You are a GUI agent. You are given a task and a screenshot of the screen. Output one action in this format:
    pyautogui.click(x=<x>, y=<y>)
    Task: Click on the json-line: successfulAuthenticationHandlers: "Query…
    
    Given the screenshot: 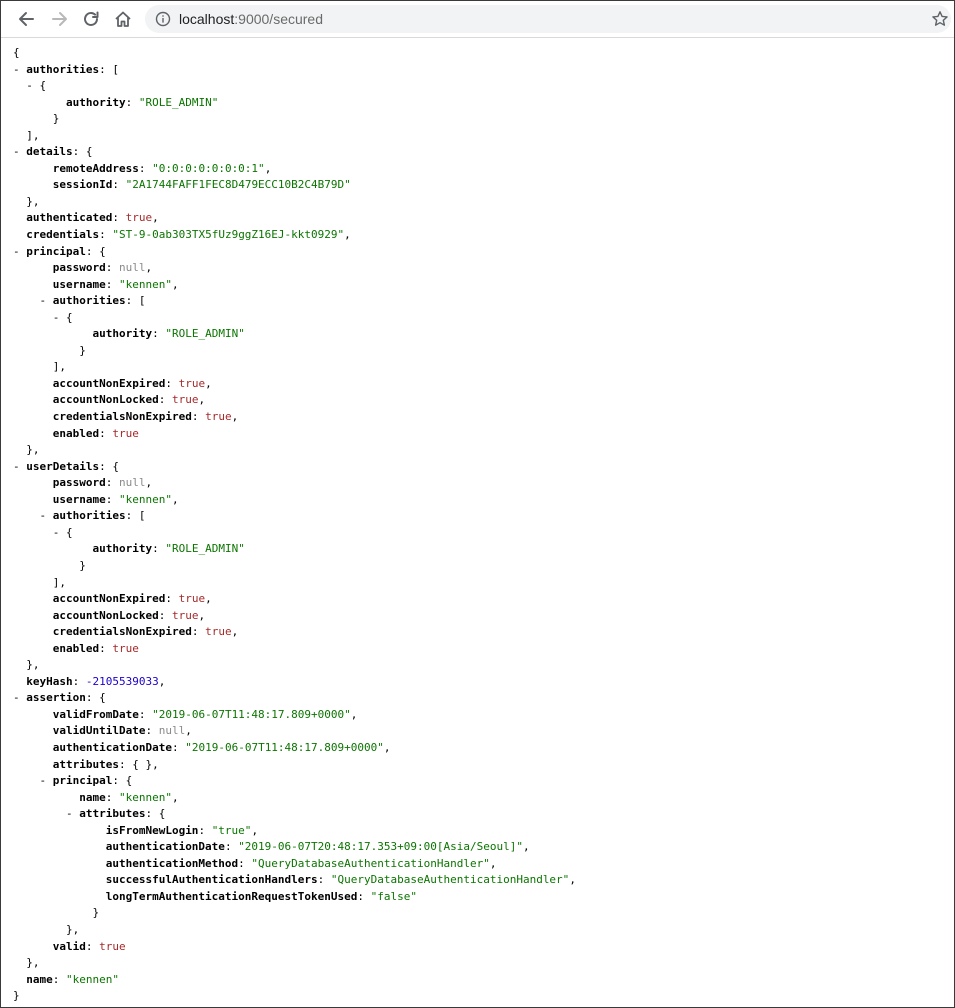 What is the action you would take?
    pyautogui.click(x=478, y=880)
    